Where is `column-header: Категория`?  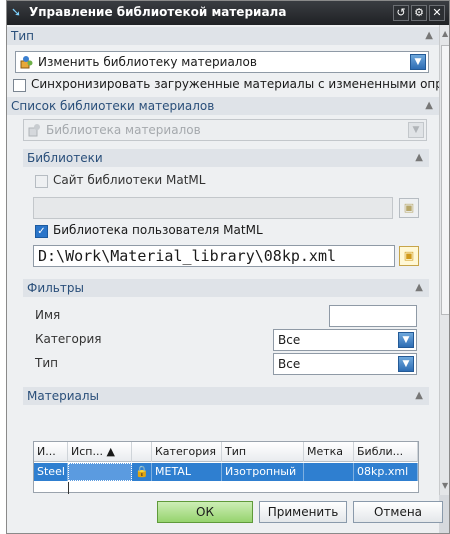 column-header: Категория is located at coordinates (187, 452).